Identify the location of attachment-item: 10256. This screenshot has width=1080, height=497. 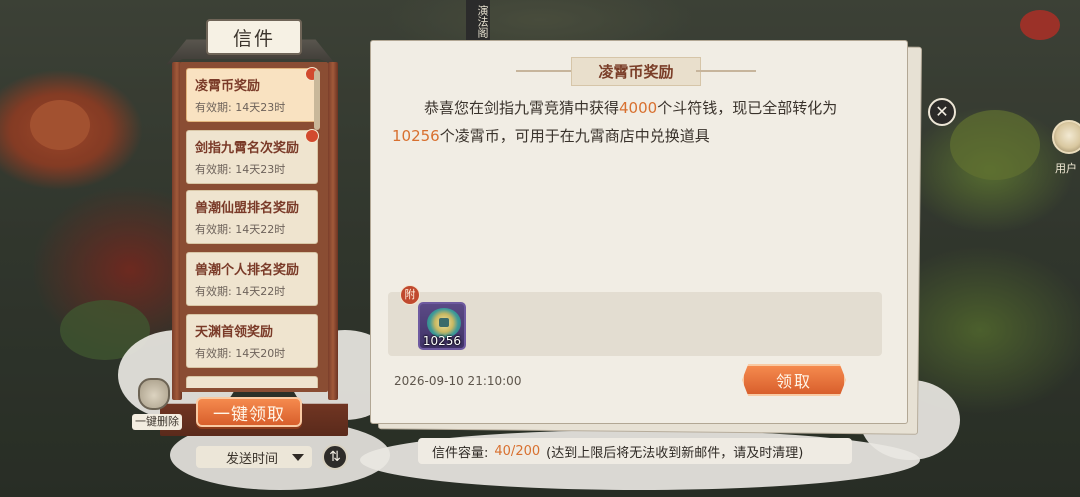
(442, 326).